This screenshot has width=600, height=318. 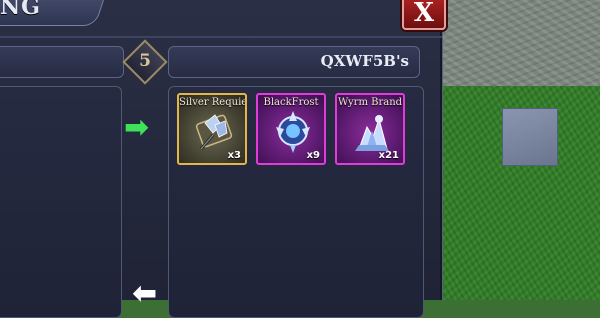 What do you see at coordinates (370, 102) in the screenshot?
I see `item-name: Wyrm Brand` at bounding box center [370, 102].